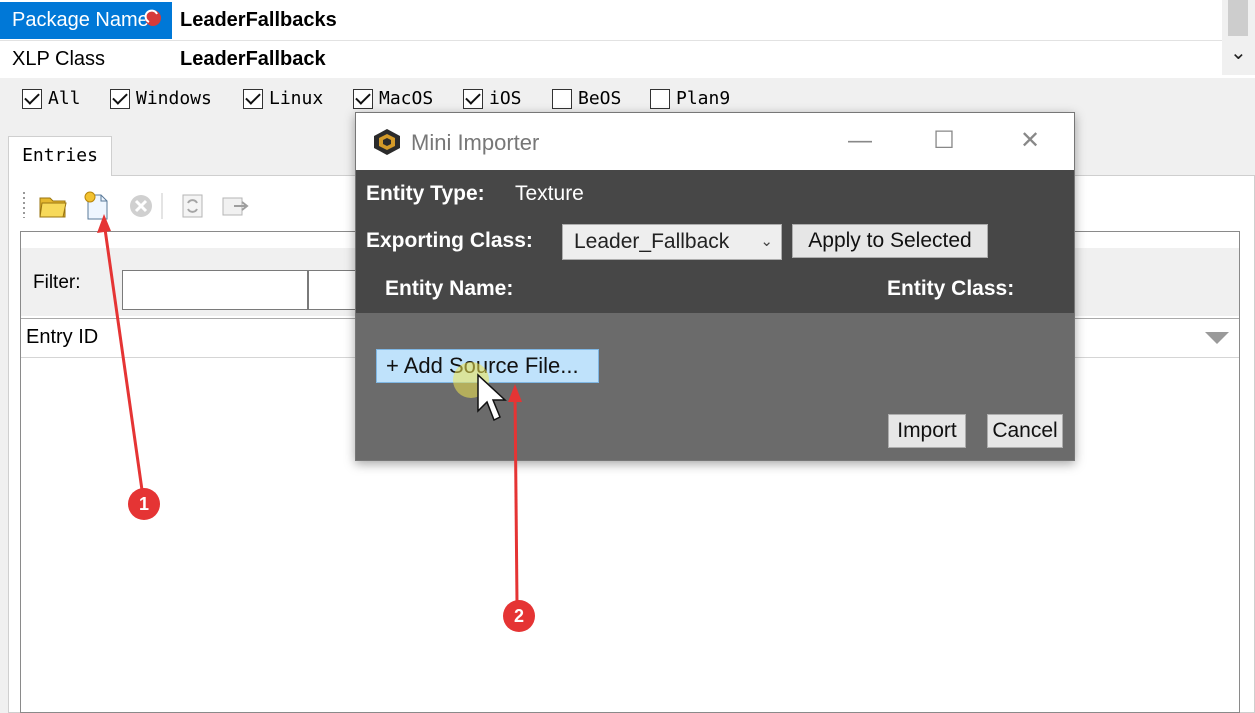  I want to click on property-row-package-name: Package Name LeaderFallbacks, so click(611, 20).